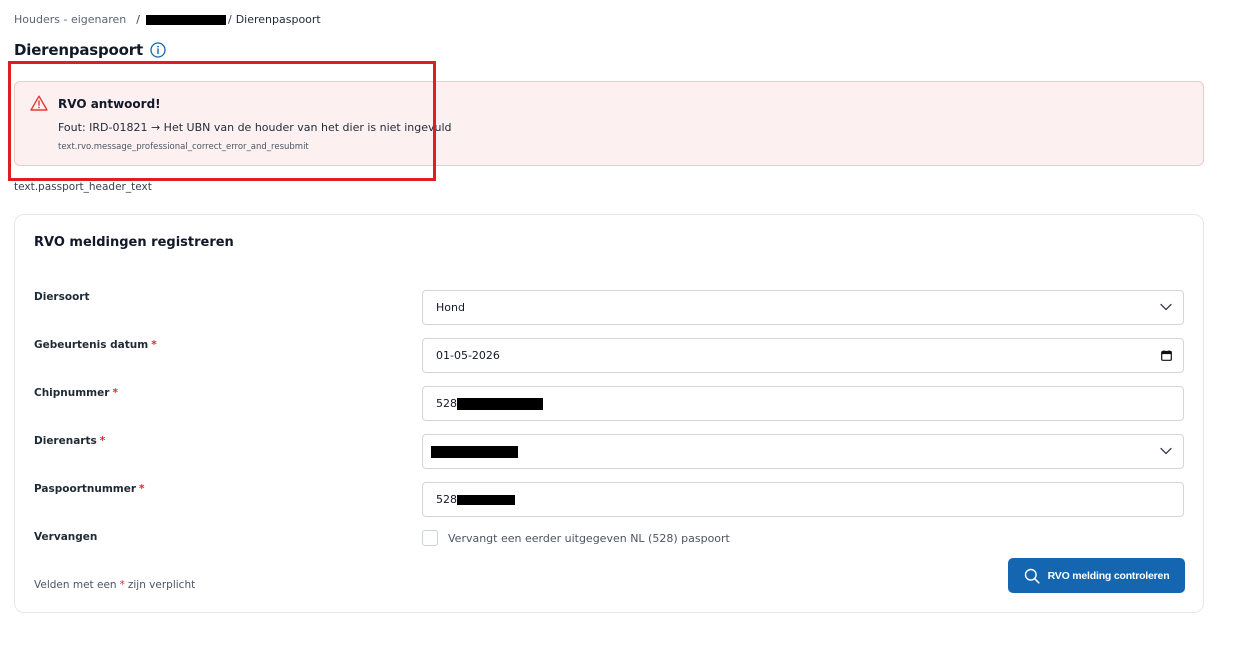 This screenshot has height=655, width=1233. I want to click on card-title: RVO meldingen registreren, so click(134, 242).